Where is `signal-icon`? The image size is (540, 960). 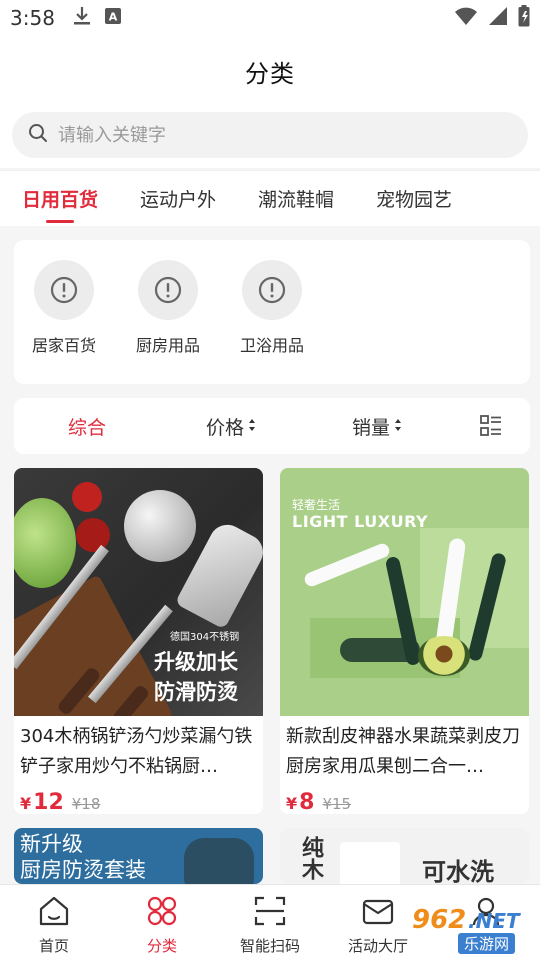
signal-icon is located at coordinates (498, 18).